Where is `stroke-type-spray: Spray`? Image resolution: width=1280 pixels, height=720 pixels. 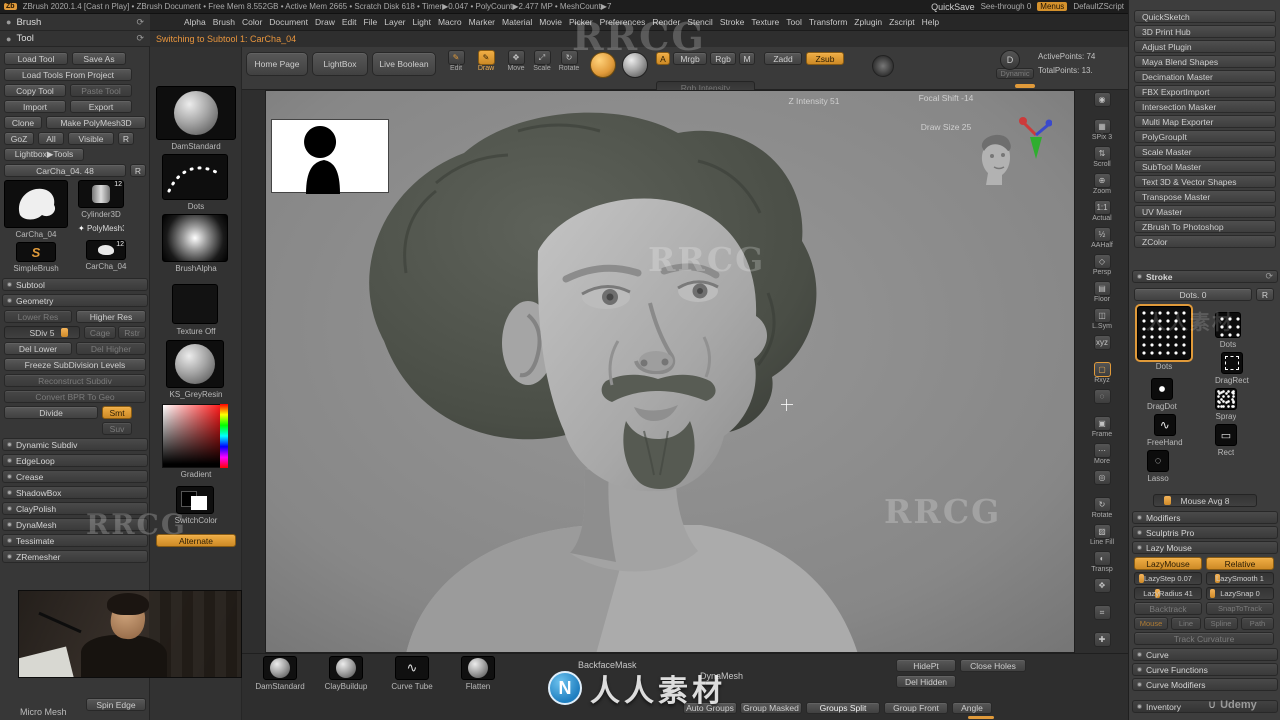
stroke-type-spray: Spray is located at coordinates (1226, 404).